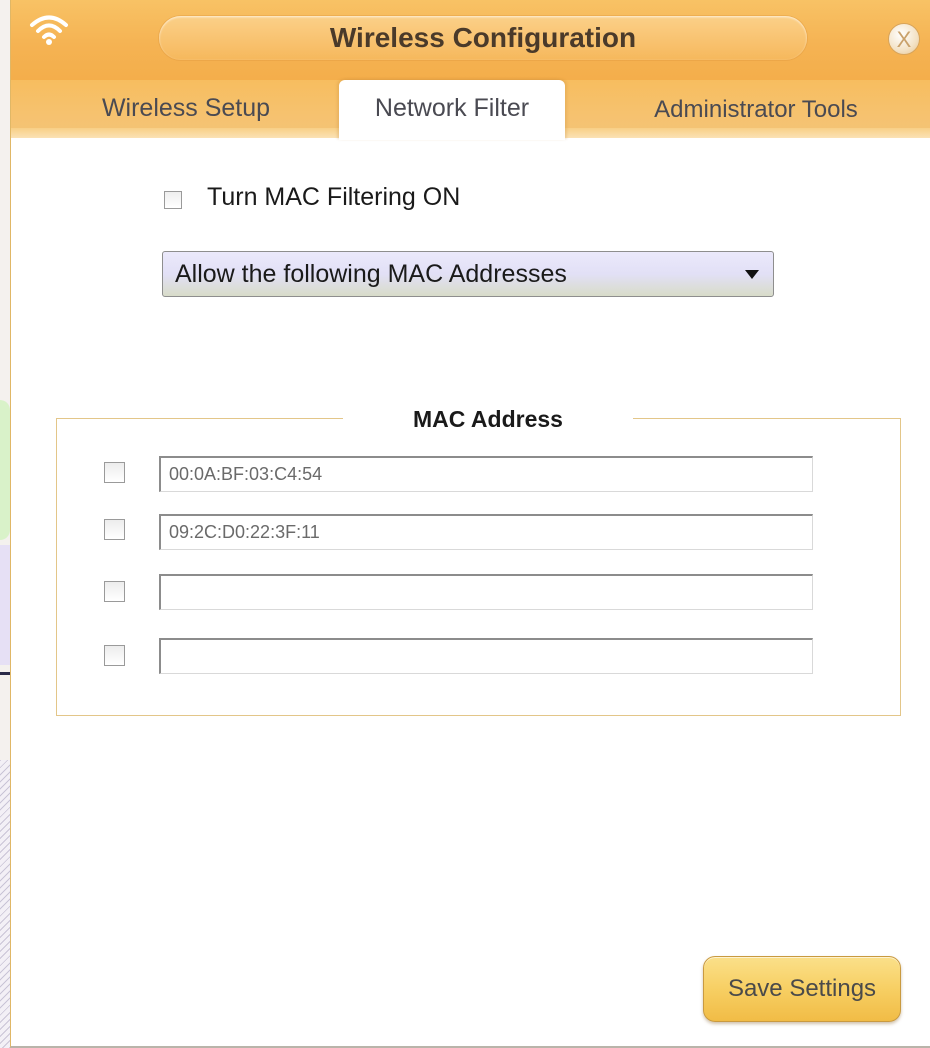 The height and width of the screenshot is (1048, 930). I want to click on dropdown-arrow-icon, so click(752, 274).